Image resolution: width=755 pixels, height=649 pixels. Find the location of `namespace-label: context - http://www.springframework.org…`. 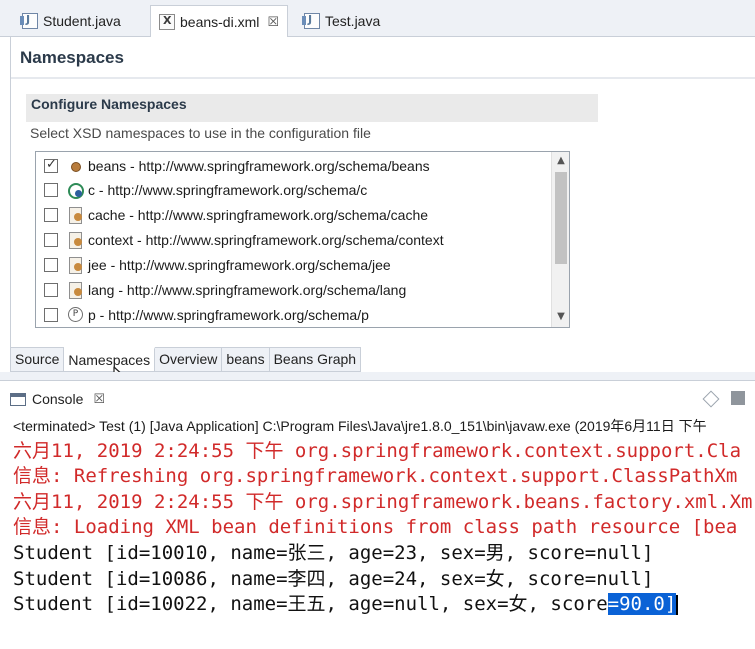

namespace-label: context - http://www.springframework.org… is located at coordinates (266, 239).